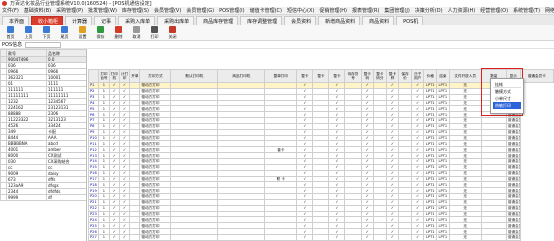 The image size is (554, 241). Describe the element at coordinates (43, 44) in the screenshot. I see `pos-info-input` at that location.